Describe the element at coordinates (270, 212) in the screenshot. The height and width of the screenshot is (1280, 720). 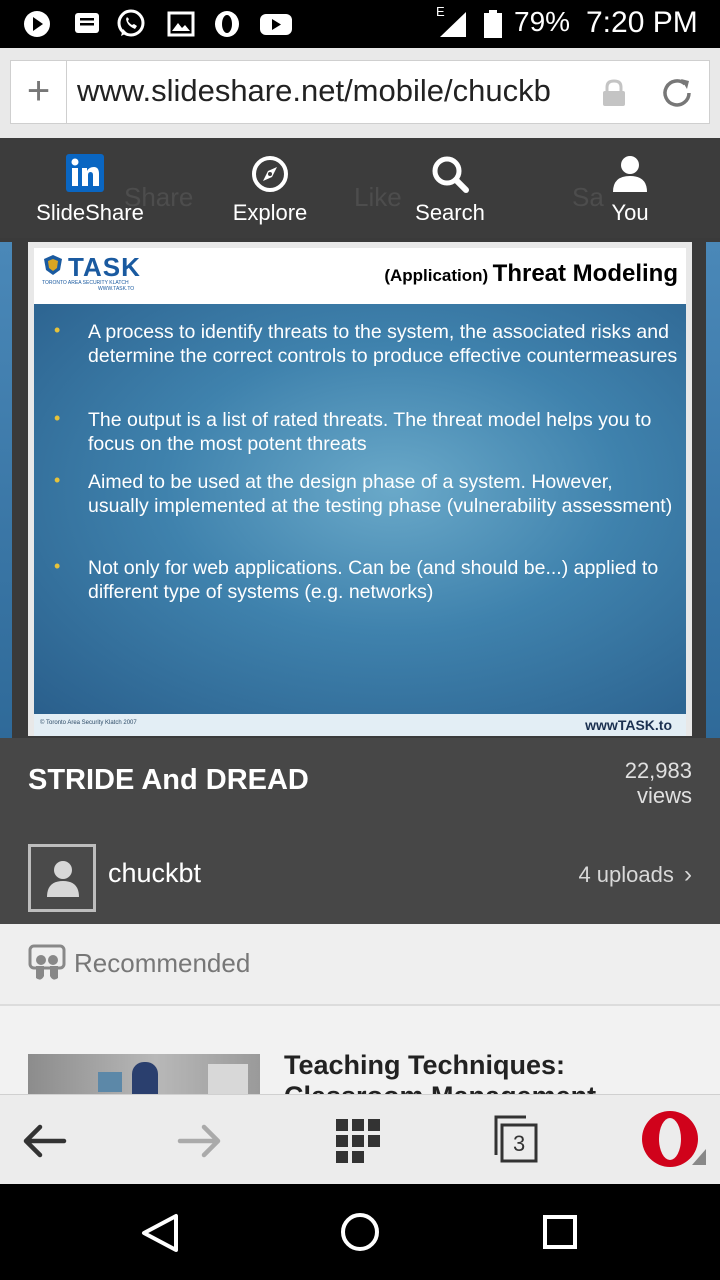
I see `nav-label: Explore` at that location.